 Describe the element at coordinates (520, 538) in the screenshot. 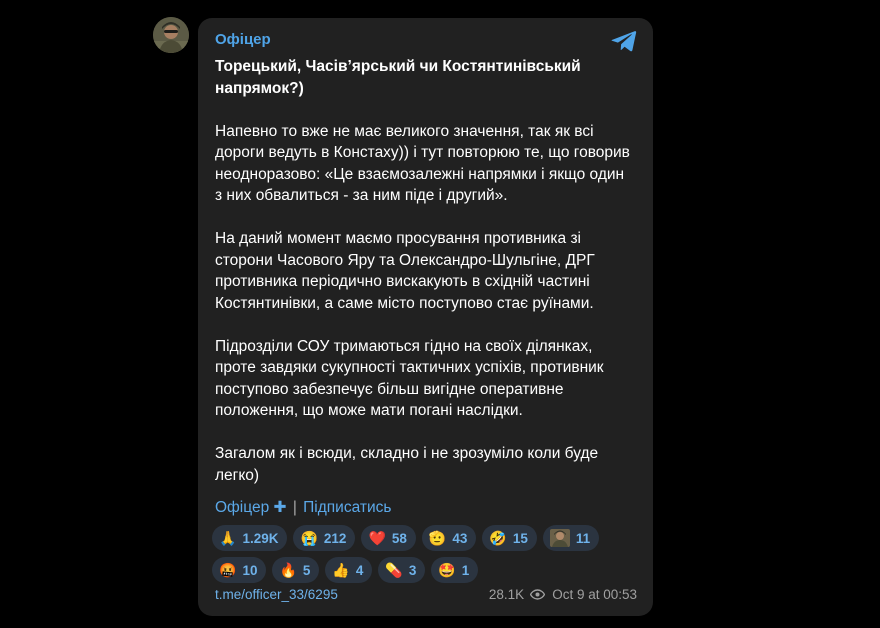

I see `reaction-count: 15` at that location.